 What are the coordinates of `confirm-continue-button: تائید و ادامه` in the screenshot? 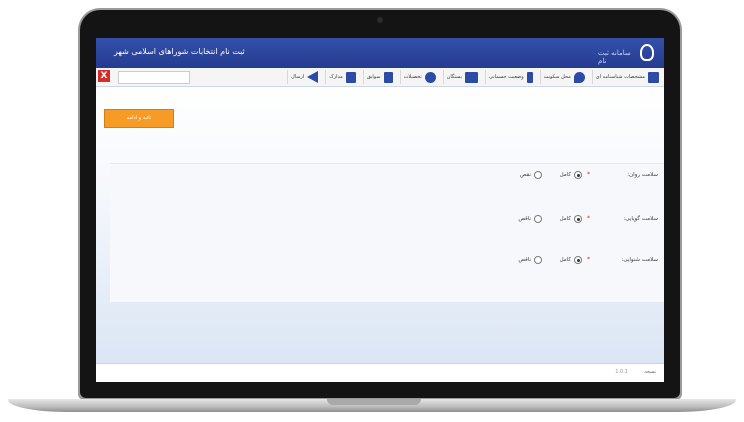 It's located at (139, 118).